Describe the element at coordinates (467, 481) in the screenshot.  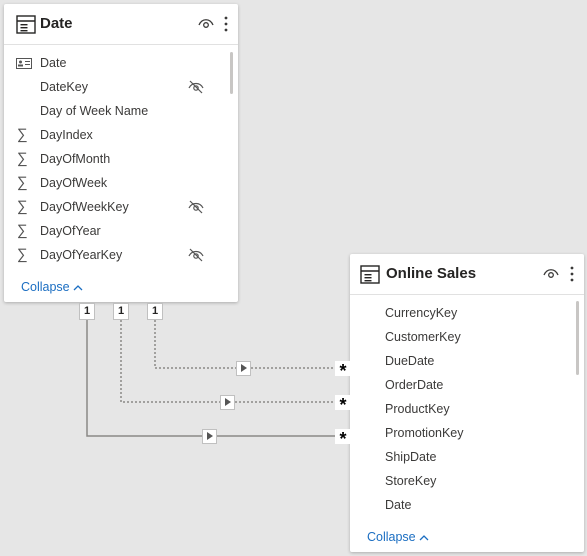
I see `field-row: StoreKey` at that location.